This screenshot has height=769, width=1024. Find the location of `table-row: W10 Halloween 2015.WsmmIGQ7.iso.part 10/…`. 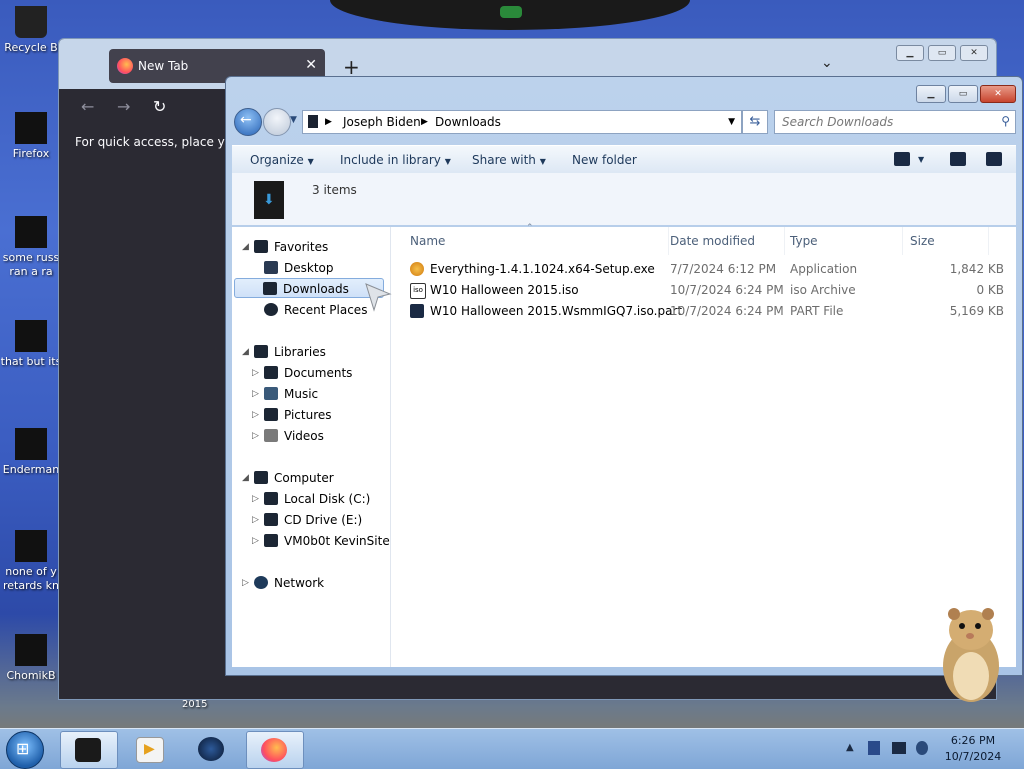

table-row: W10 Halloween 2015.WsmmIGQ7.iso.part 10/… is located at coordinates (709, 311).